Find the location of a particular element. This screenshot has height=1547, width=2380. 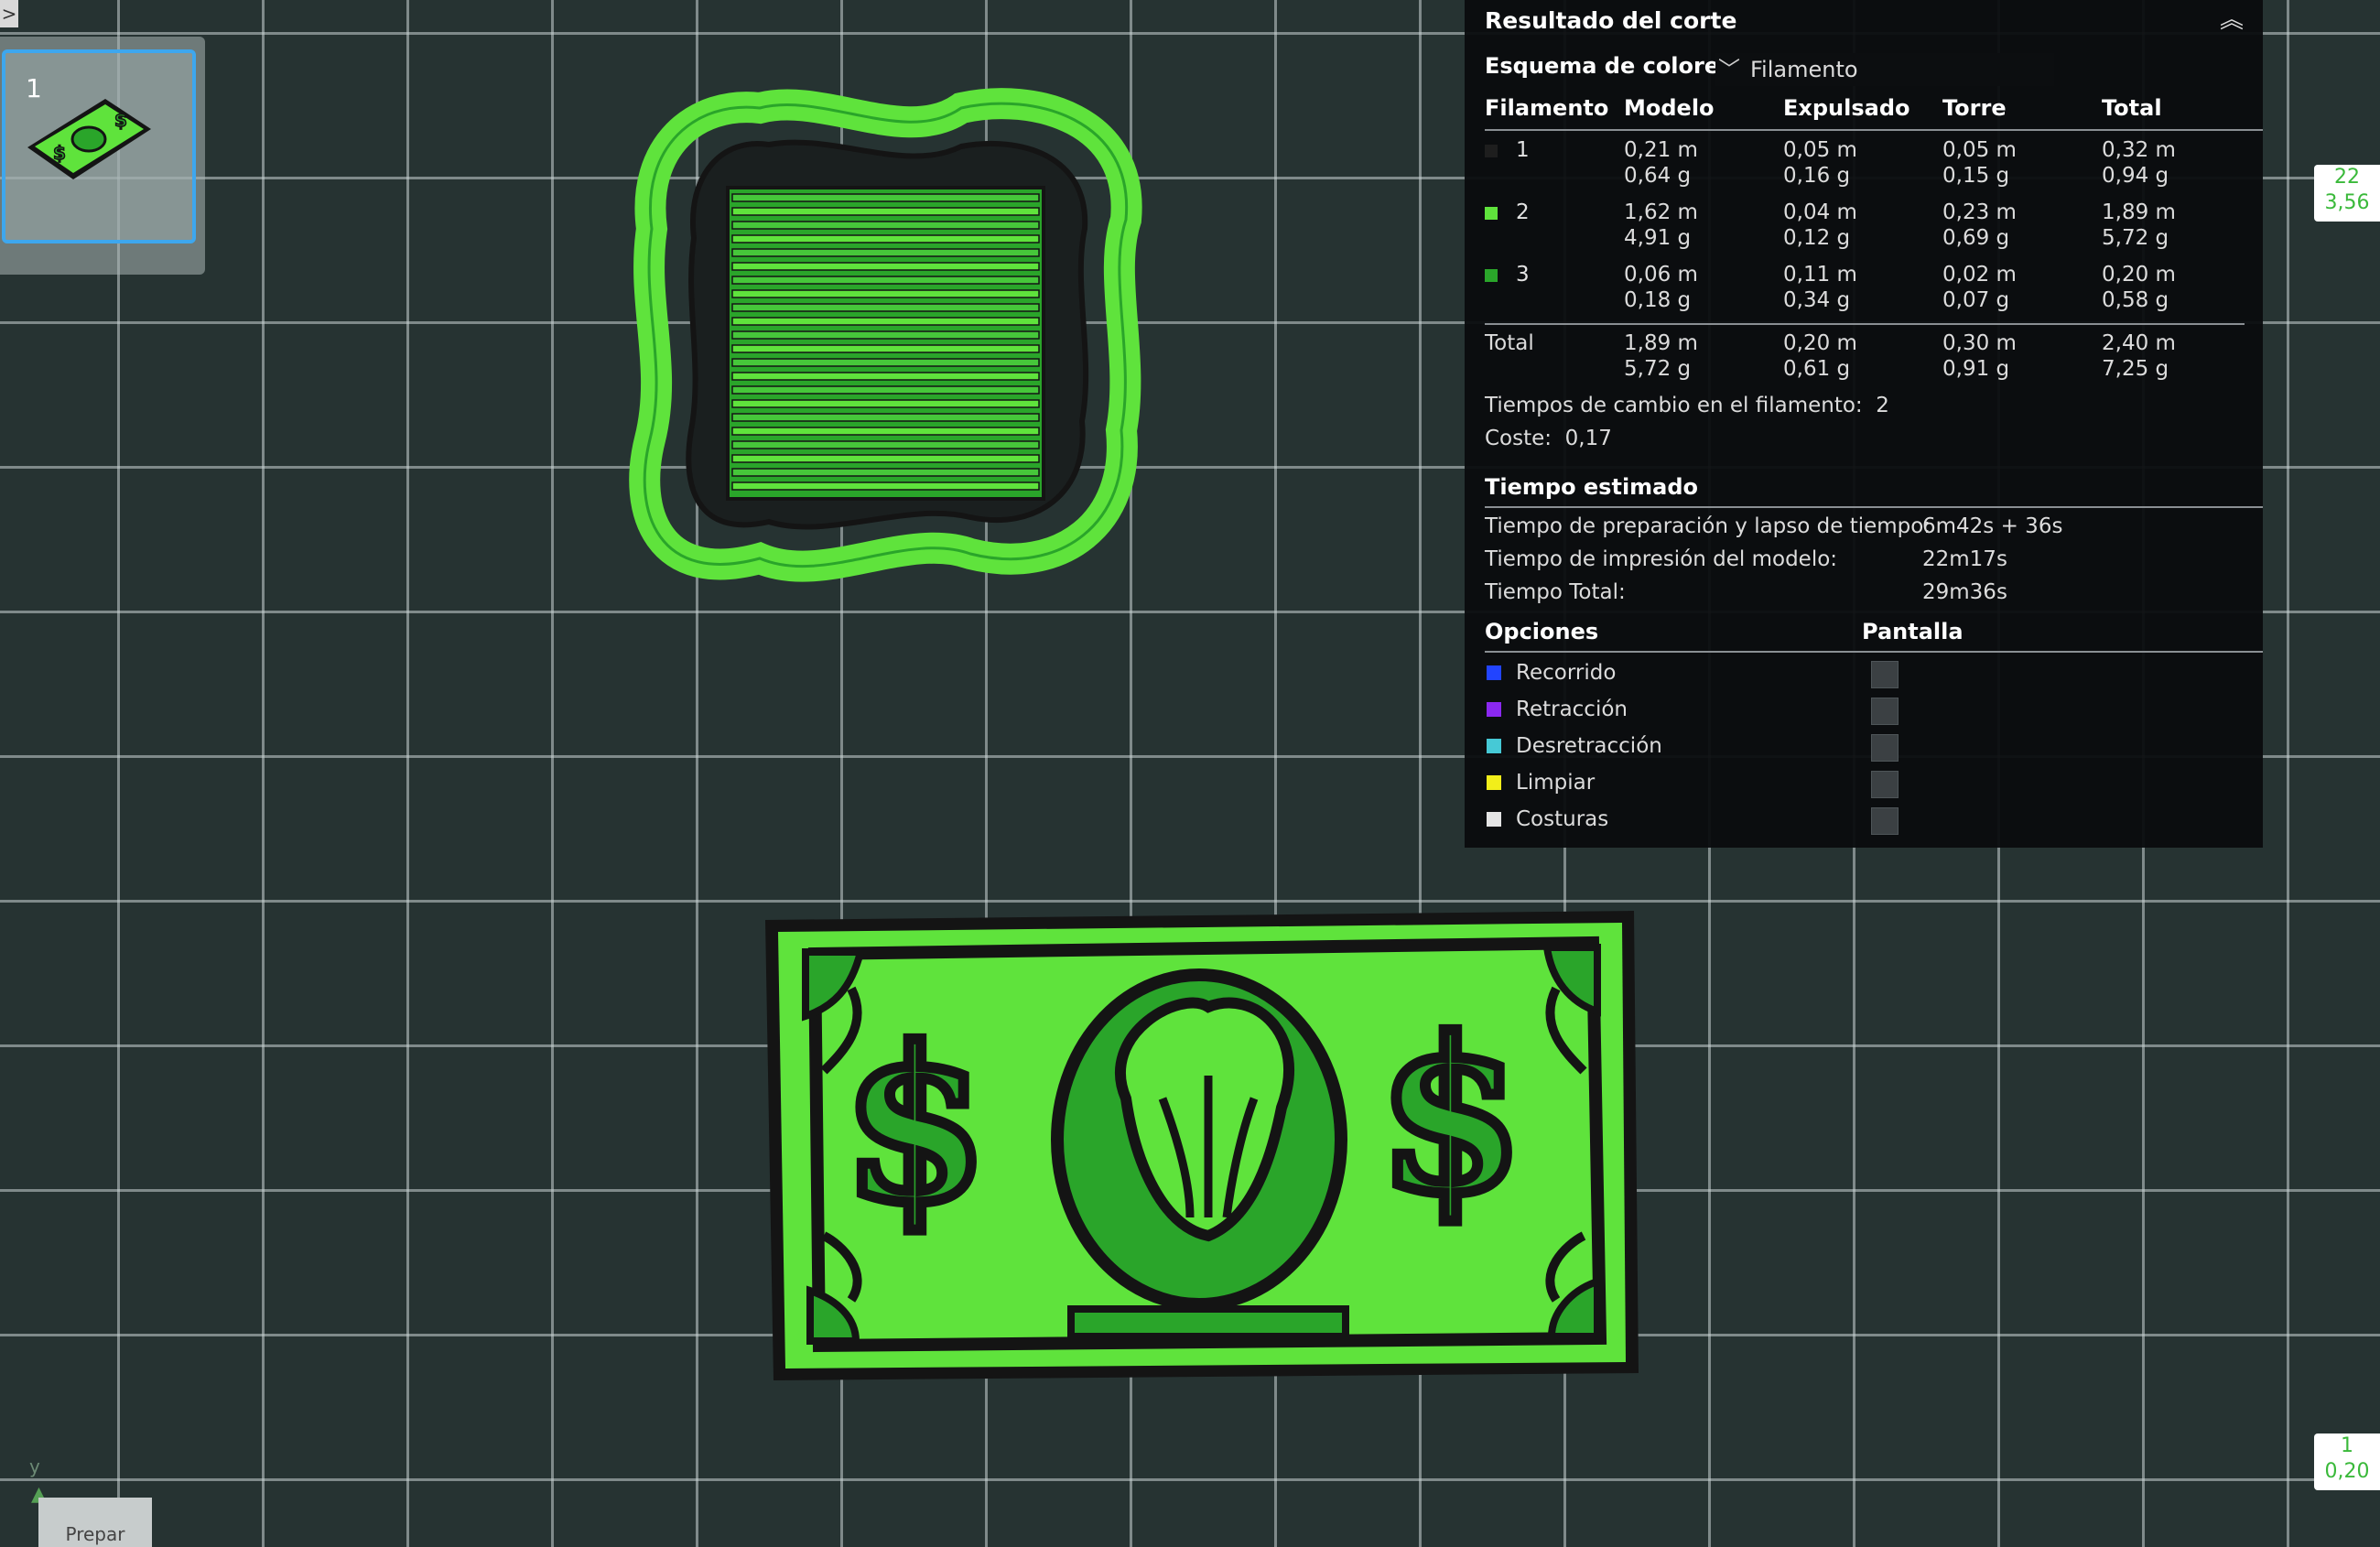

top-layer-number: 22 is located at coordinates (2347, 177).